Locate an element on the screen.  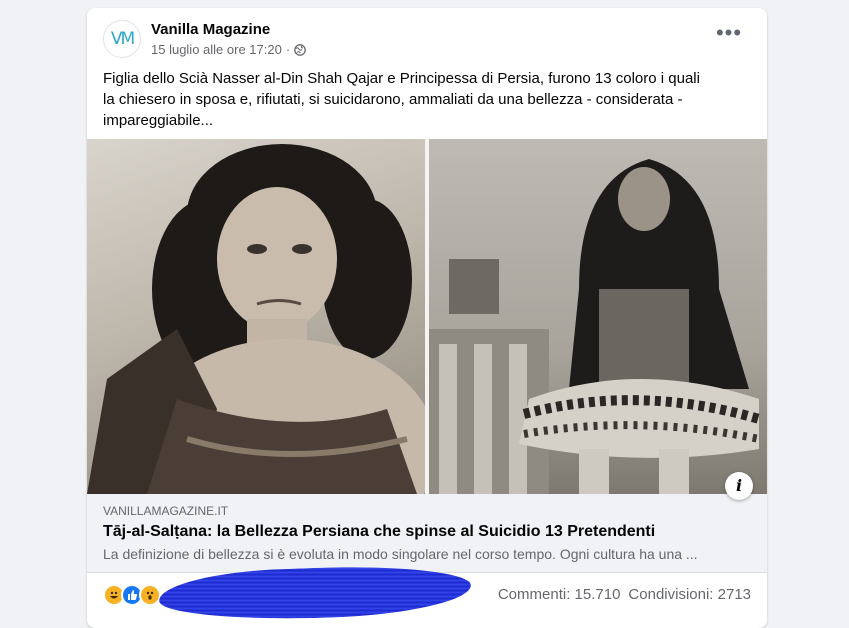
link-domain: VANILLAMAGAZINE.IT is located at coordinates (166, 511).